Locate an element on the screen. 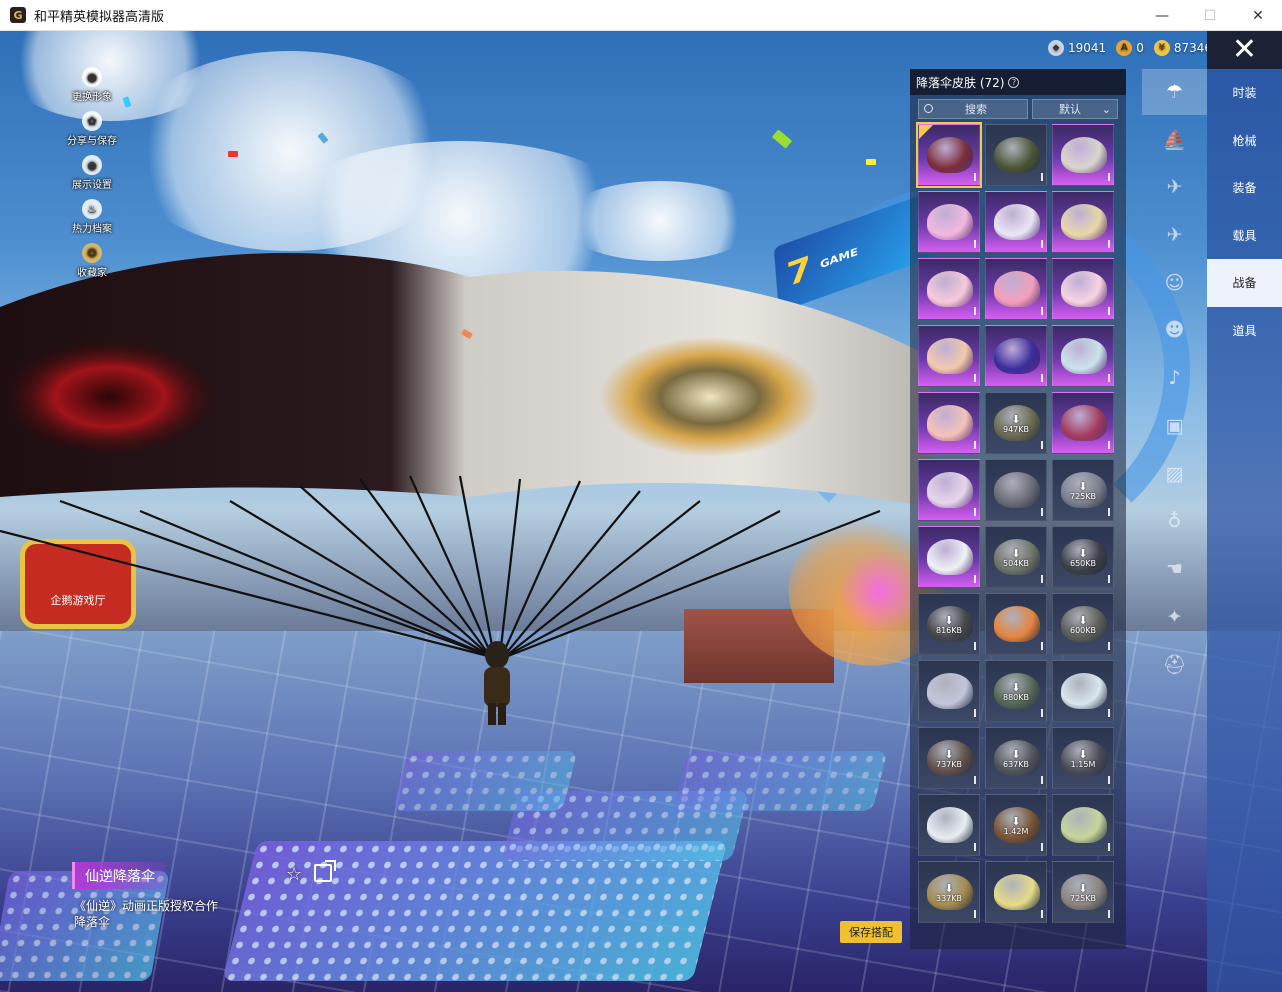 The image size is (1282, 992). skin-tile: ⬇ 1.15M is located at coordinates (1083, 758).